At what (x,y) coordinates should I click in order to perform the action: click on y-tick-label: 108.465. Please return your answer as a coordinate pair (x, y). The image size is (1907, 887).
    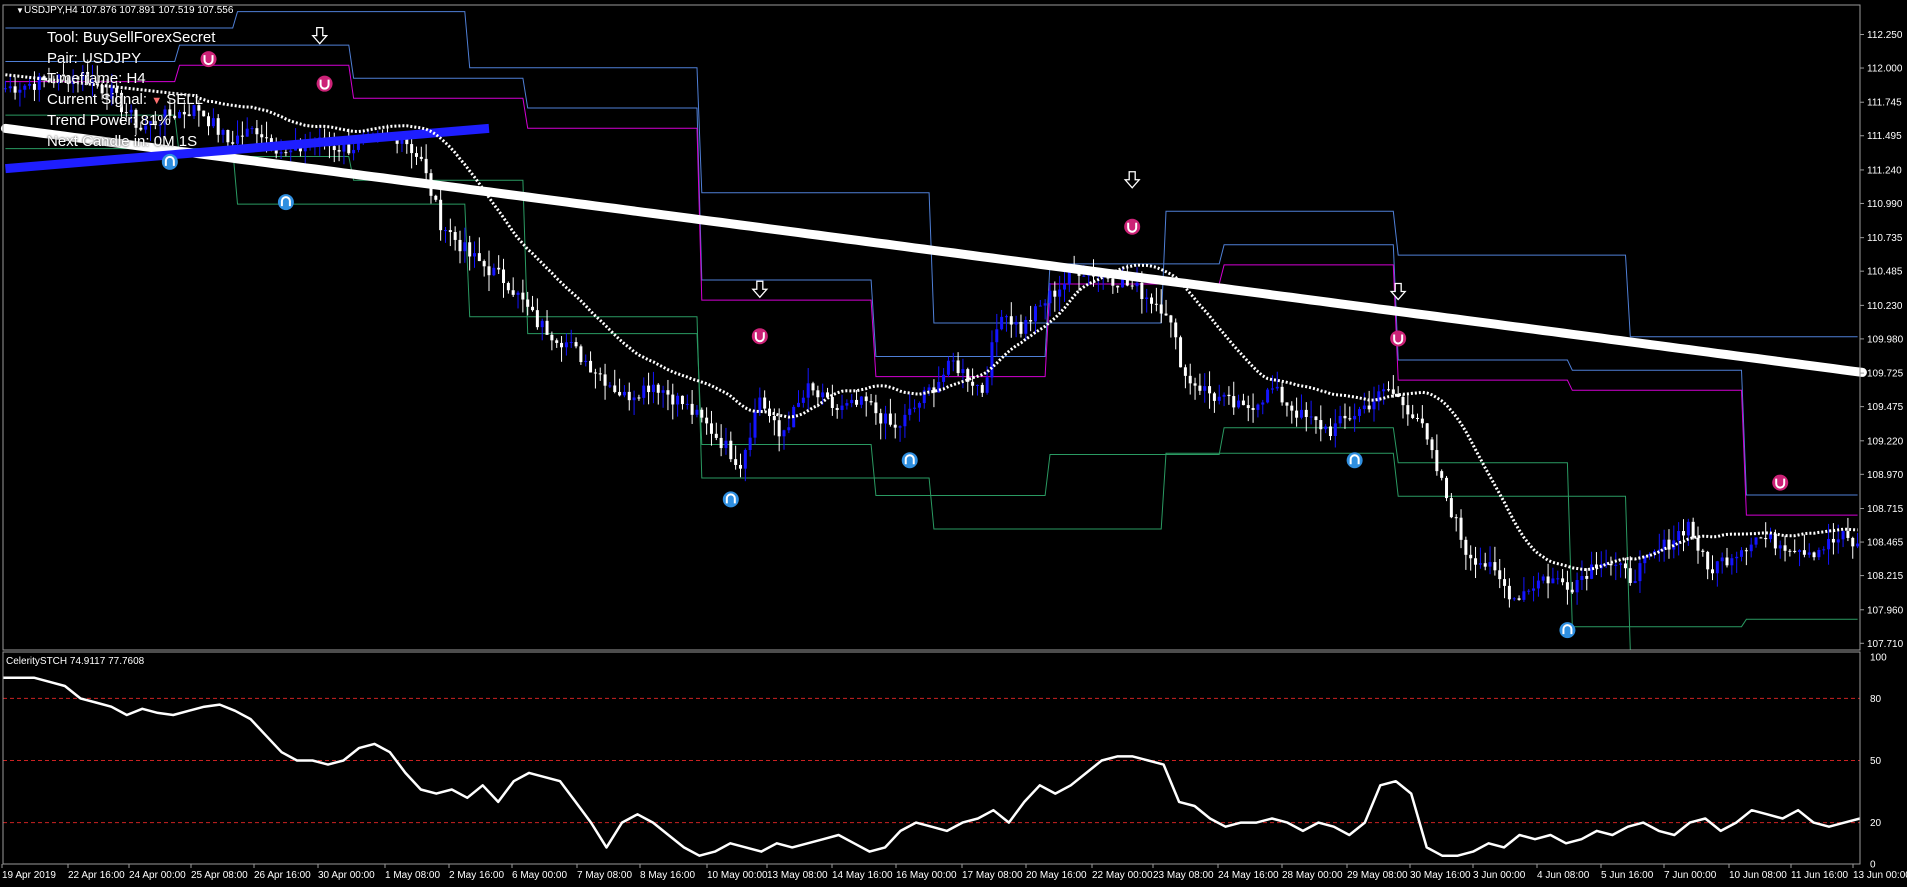
    Looking at the image, I should click on (1885, 543).